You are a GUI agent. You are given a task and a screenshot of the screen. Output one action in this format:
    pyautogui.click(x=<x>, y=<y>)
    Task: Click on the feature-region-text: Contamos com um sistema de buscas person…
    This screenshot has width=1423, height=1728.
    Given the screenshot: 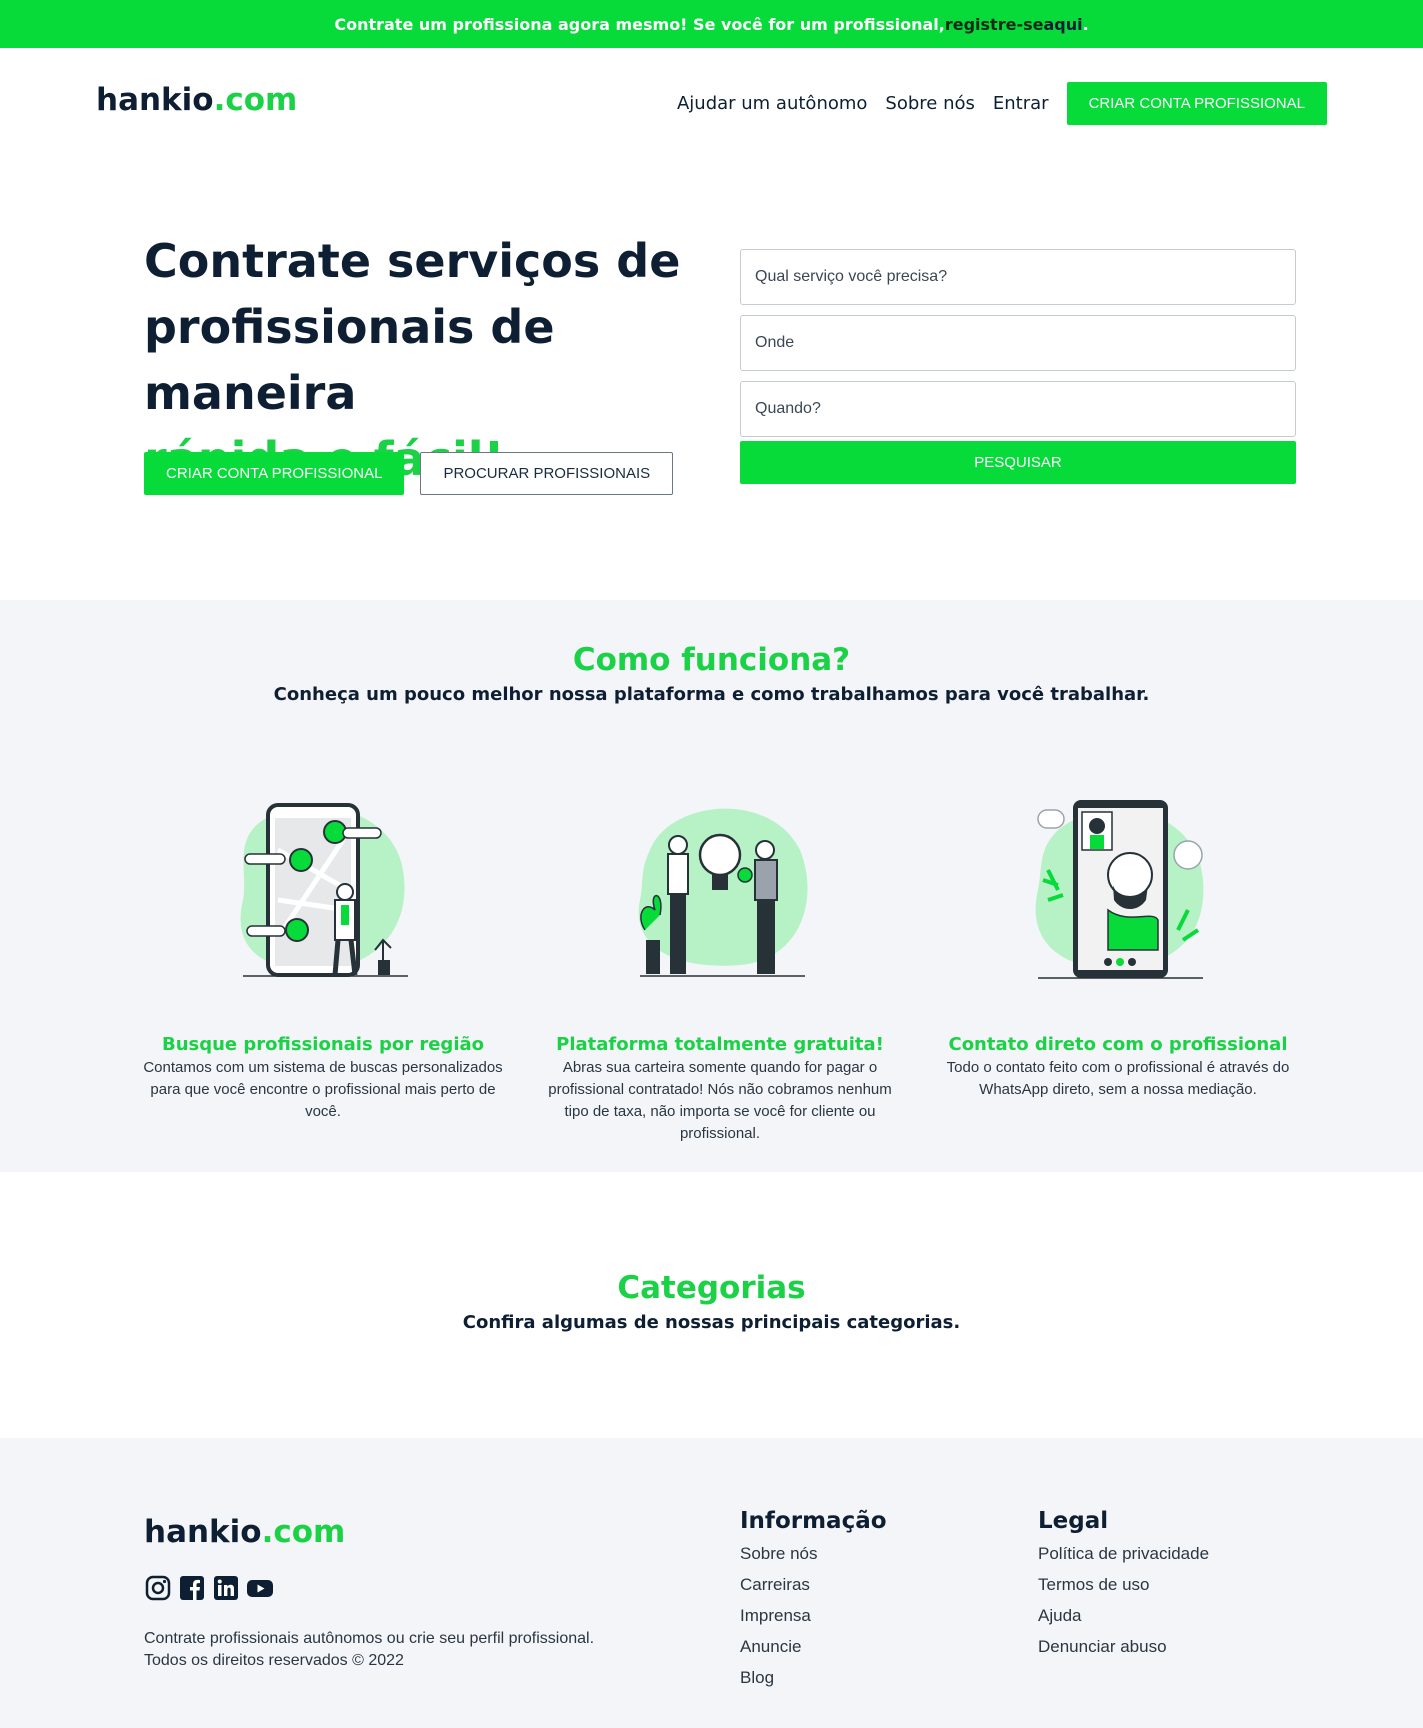 What is the action you would take?
    pyautogui.click(x=323, y=1089)
    